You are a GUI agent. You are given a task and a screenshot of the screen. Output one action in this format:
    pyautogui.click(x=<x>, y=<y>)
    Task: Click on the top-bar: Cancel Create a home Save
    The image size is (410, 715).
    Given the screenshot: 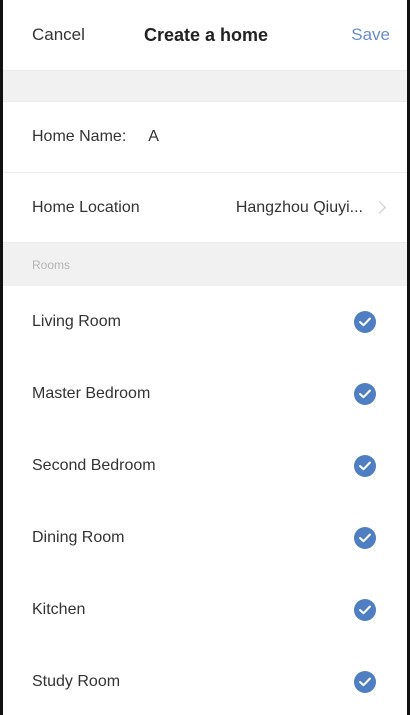 What is the action you would take?
    pyautogui.click(x=205, y=35)
    